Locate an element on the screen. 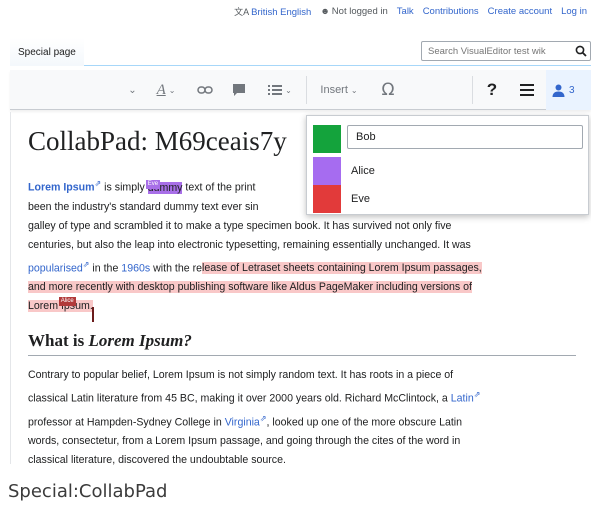 This screenshot has width=591, height=513. content-border is located at coordinates (10, 288).